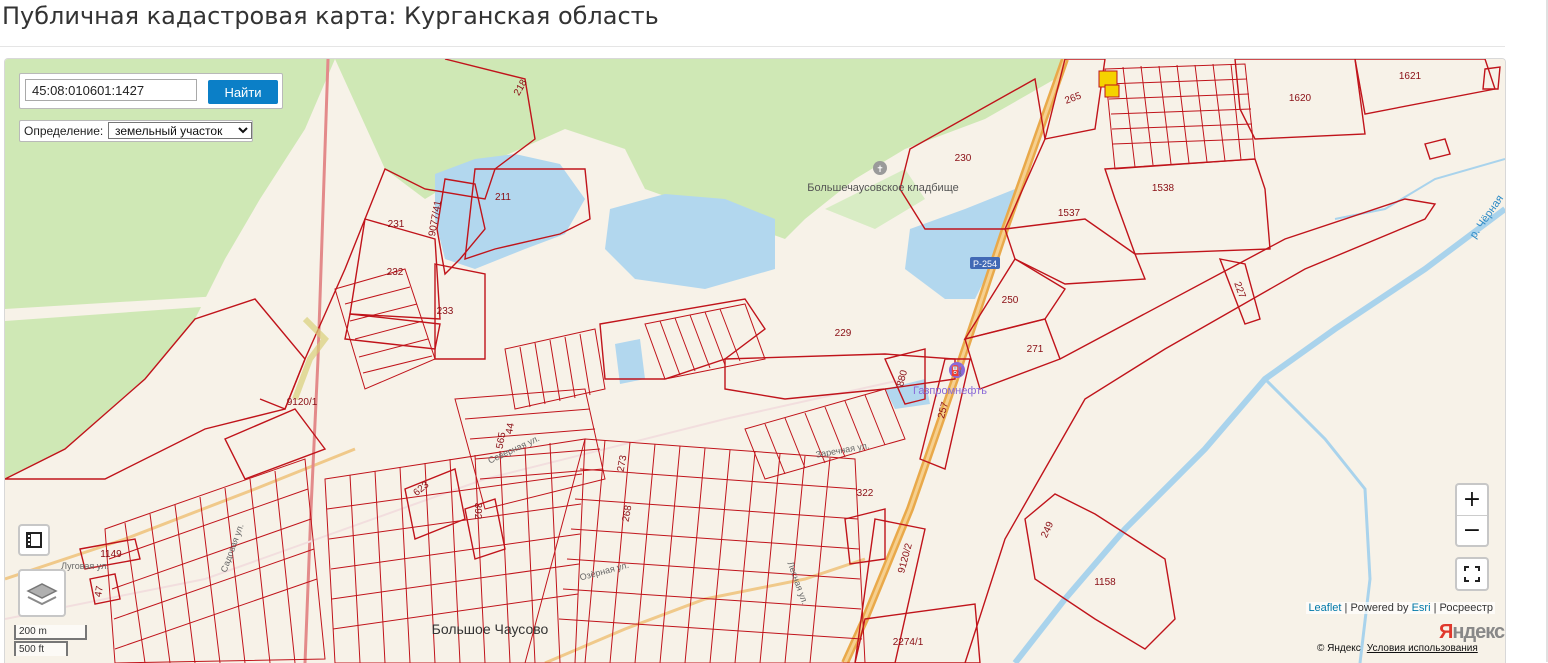 Image resolution: width=1548 pixels, height=663 pixels. What do you see at coordinates (503, 197) in the screenshot?
I see `parcel-label: 211` at bounding box center [503, 197].